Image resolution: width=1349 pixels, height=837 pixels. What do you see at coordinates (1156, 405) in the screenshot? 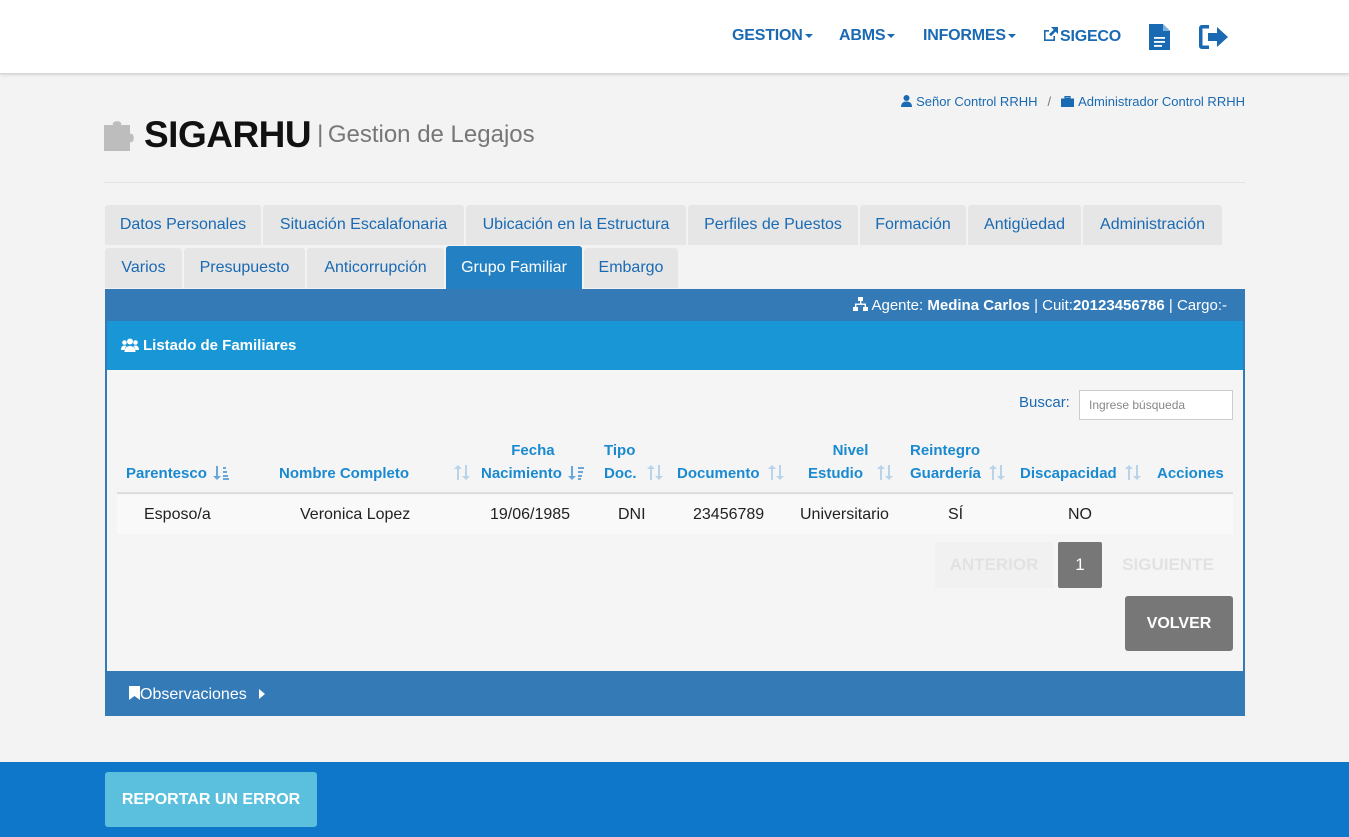
I see `search-input` at bounding box center [1156, 405].